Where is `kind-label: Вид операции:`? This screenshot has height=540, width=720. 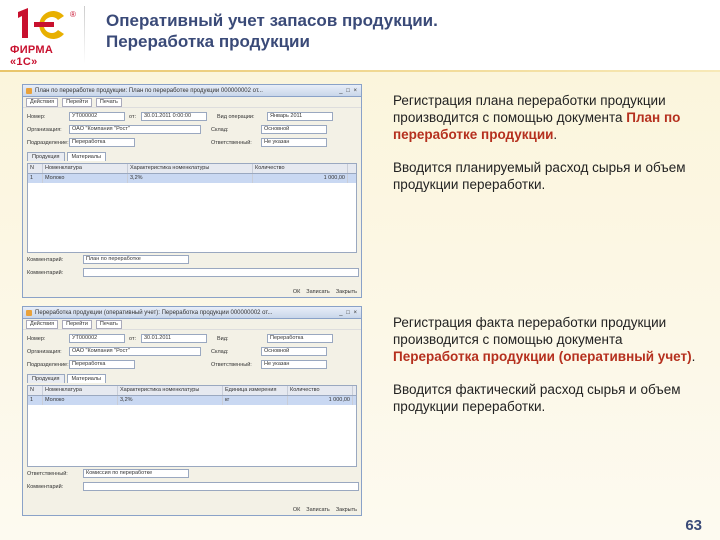 kind-label: Вид операции: is located at coordinates (236, 116).